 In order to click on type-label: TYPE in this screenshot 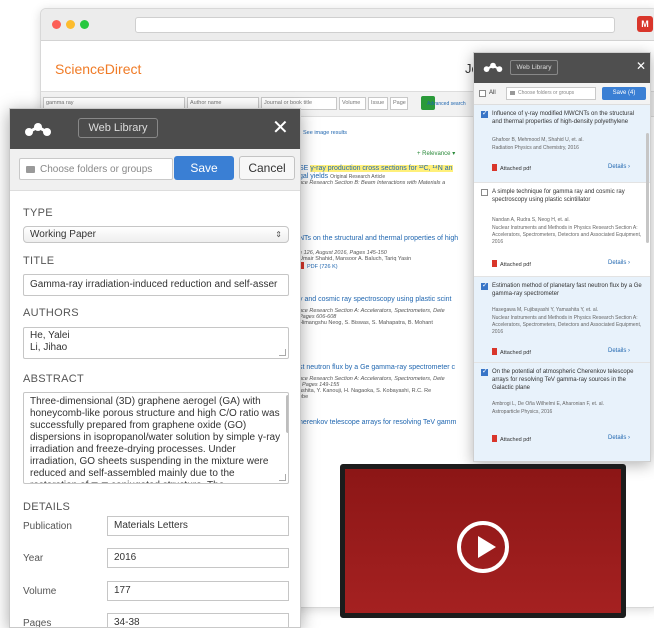, I will do `click(38, 213)`.